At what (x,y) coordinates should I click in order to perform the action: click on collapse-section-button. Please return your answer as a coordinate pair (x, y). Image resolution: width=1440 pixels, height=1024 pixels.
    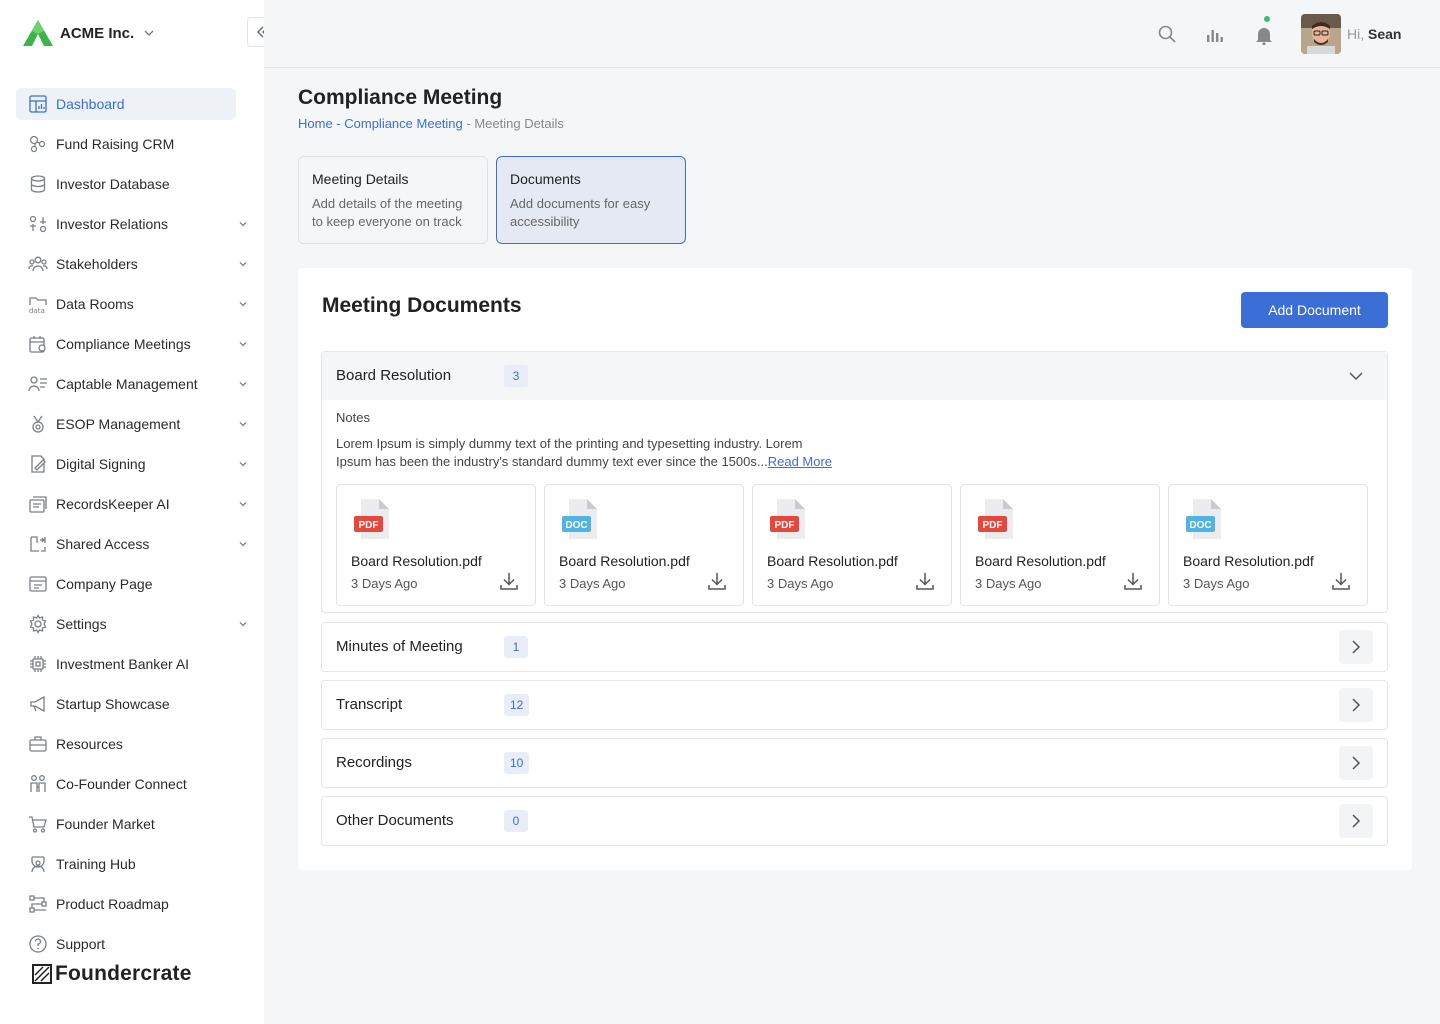
    Looking at the image, I should click on (1356, 376).